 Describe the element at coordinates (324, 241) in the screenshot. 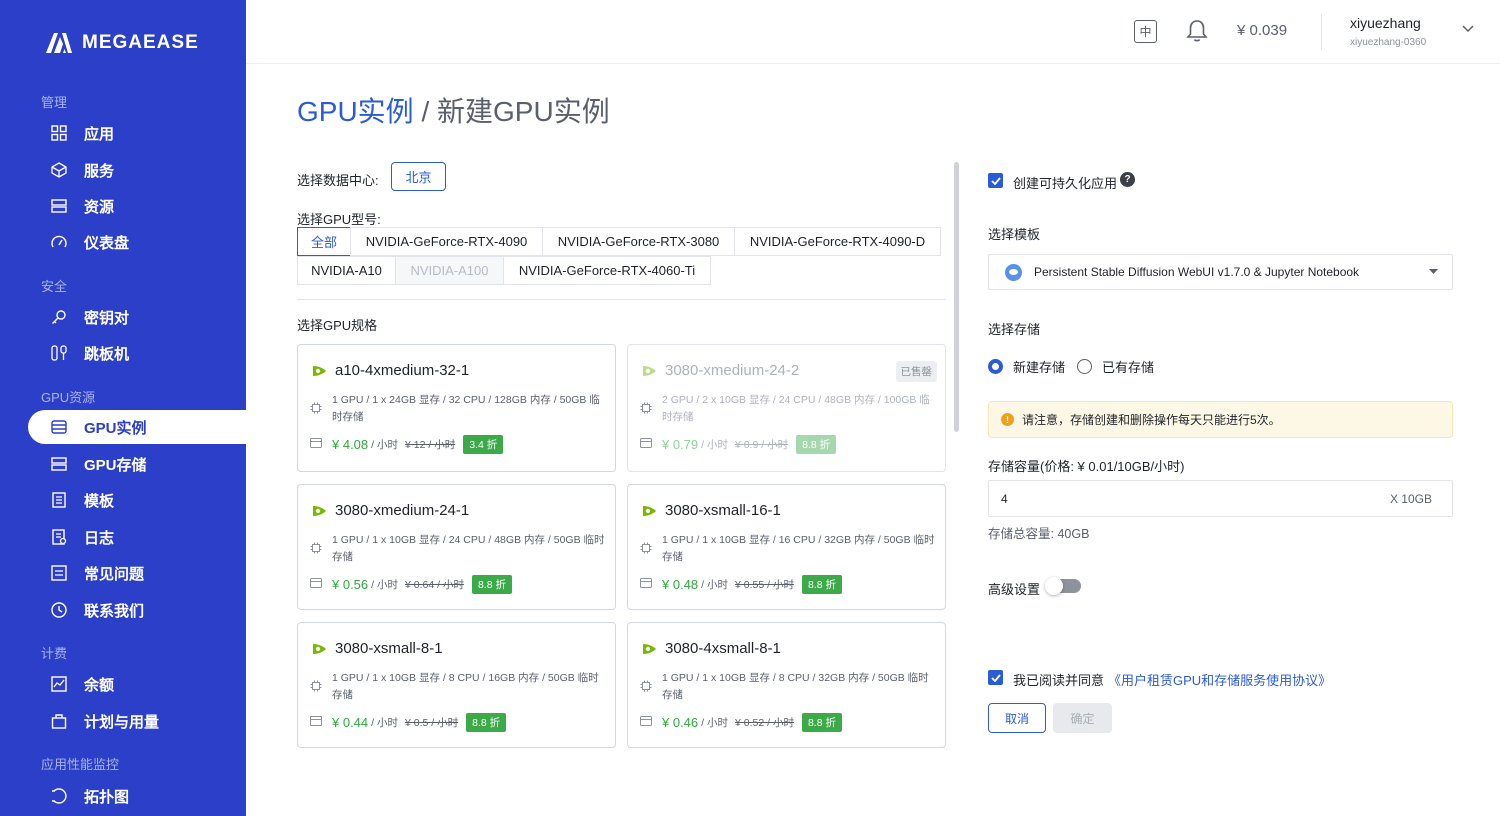

I see `gpu-model-option: 全部` at that location.